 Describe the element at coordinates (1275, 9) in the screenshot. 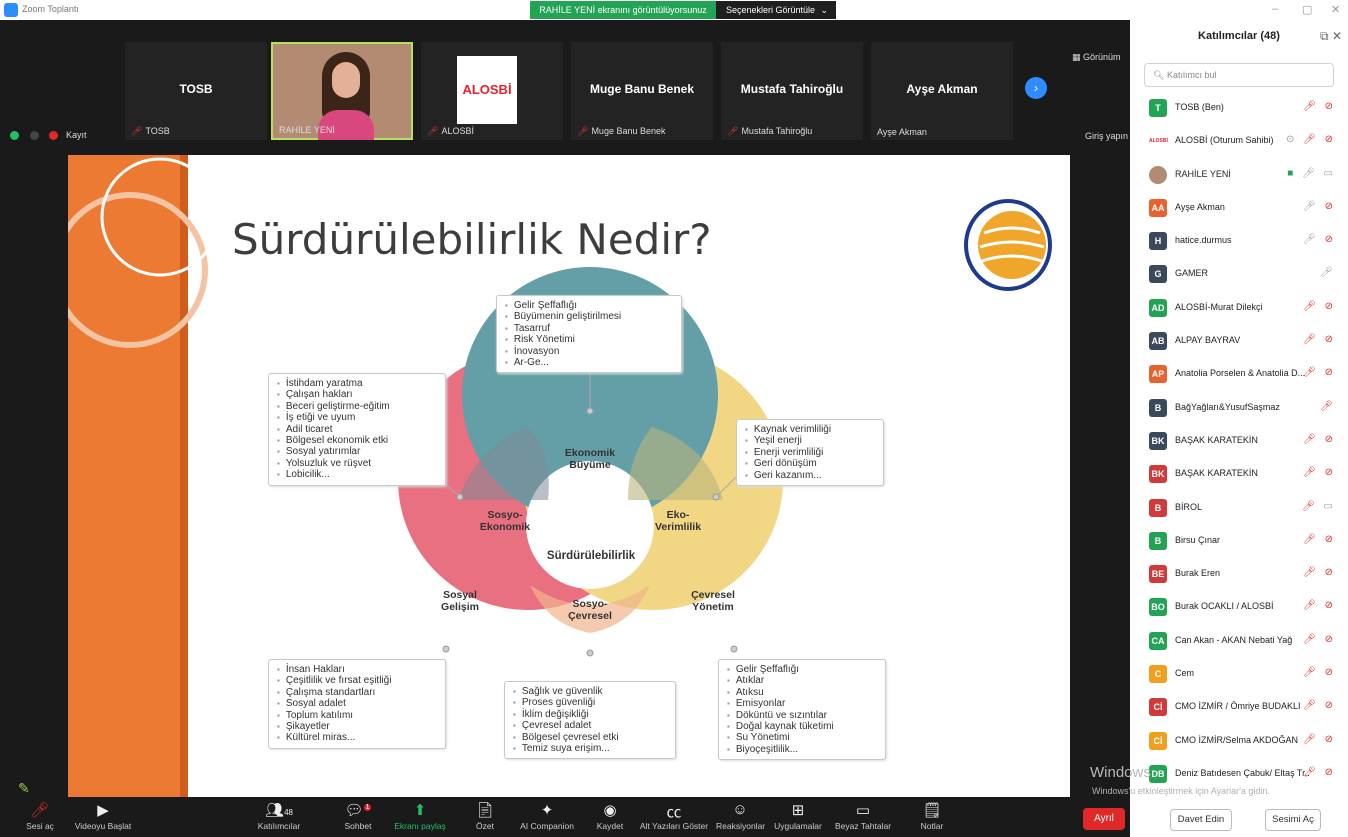

I see `minimize-icon: –` at that location.